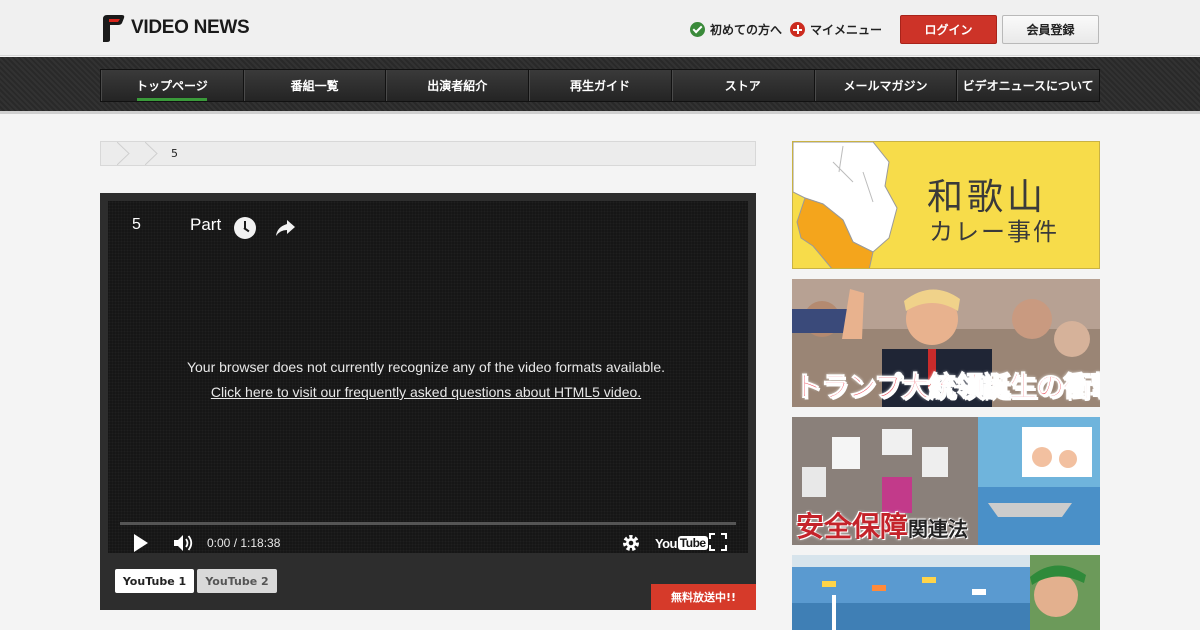 The image size is (1200, 630). Describe the element at coordinates (154, 581) in the screenshot. I see `youtube-1-tab: YouTube 1` at that location.